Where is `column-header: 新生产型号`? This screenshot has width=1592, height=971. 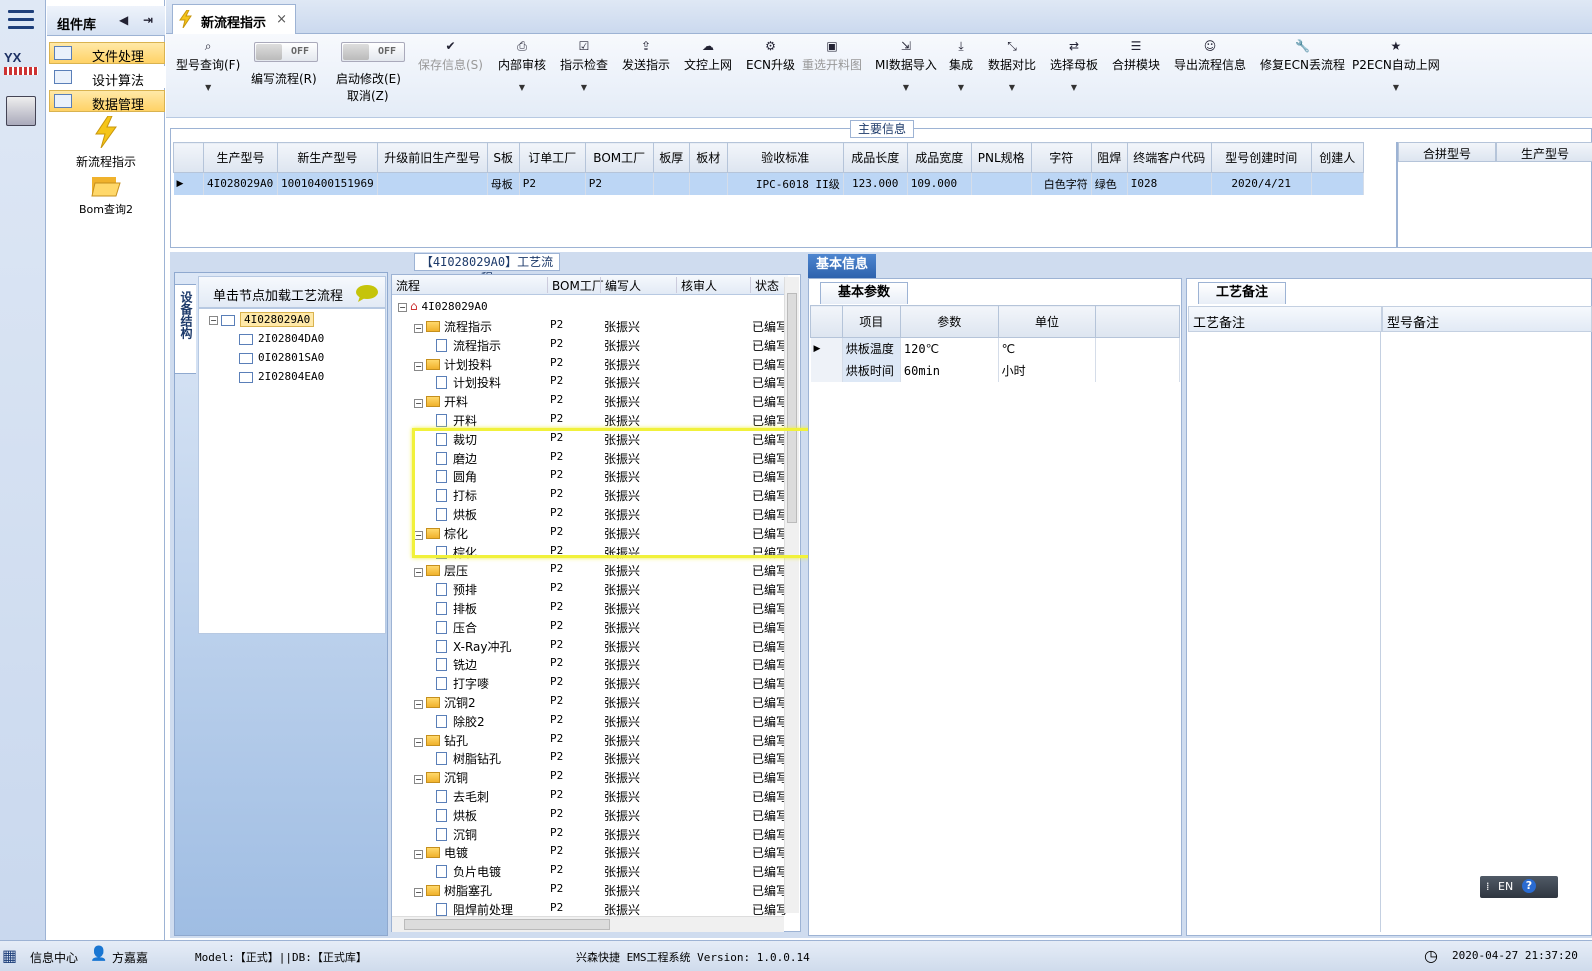
column-header: 新生产型号 is located at coordinates (327, 157).